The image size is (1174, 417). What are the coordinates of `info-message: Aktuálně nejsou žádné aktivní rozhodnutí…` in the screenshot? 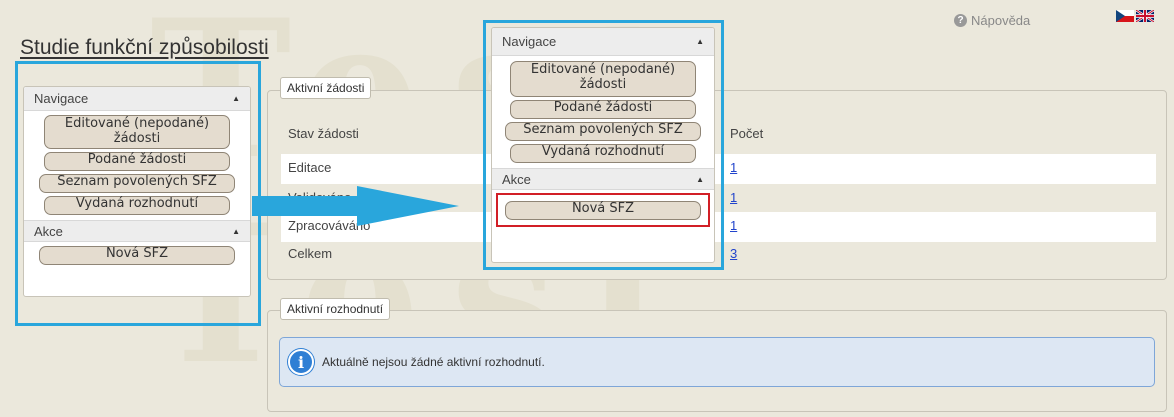 It's located at (433, 362).